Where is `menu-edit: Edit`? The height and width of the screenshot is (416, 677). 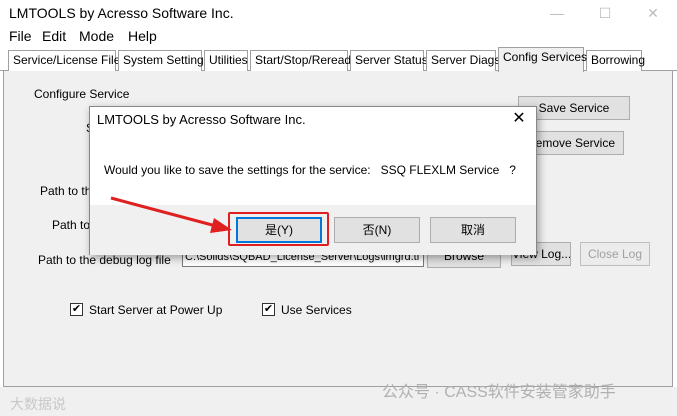 menu-edit: Edit is located at coordinates (54, 36).